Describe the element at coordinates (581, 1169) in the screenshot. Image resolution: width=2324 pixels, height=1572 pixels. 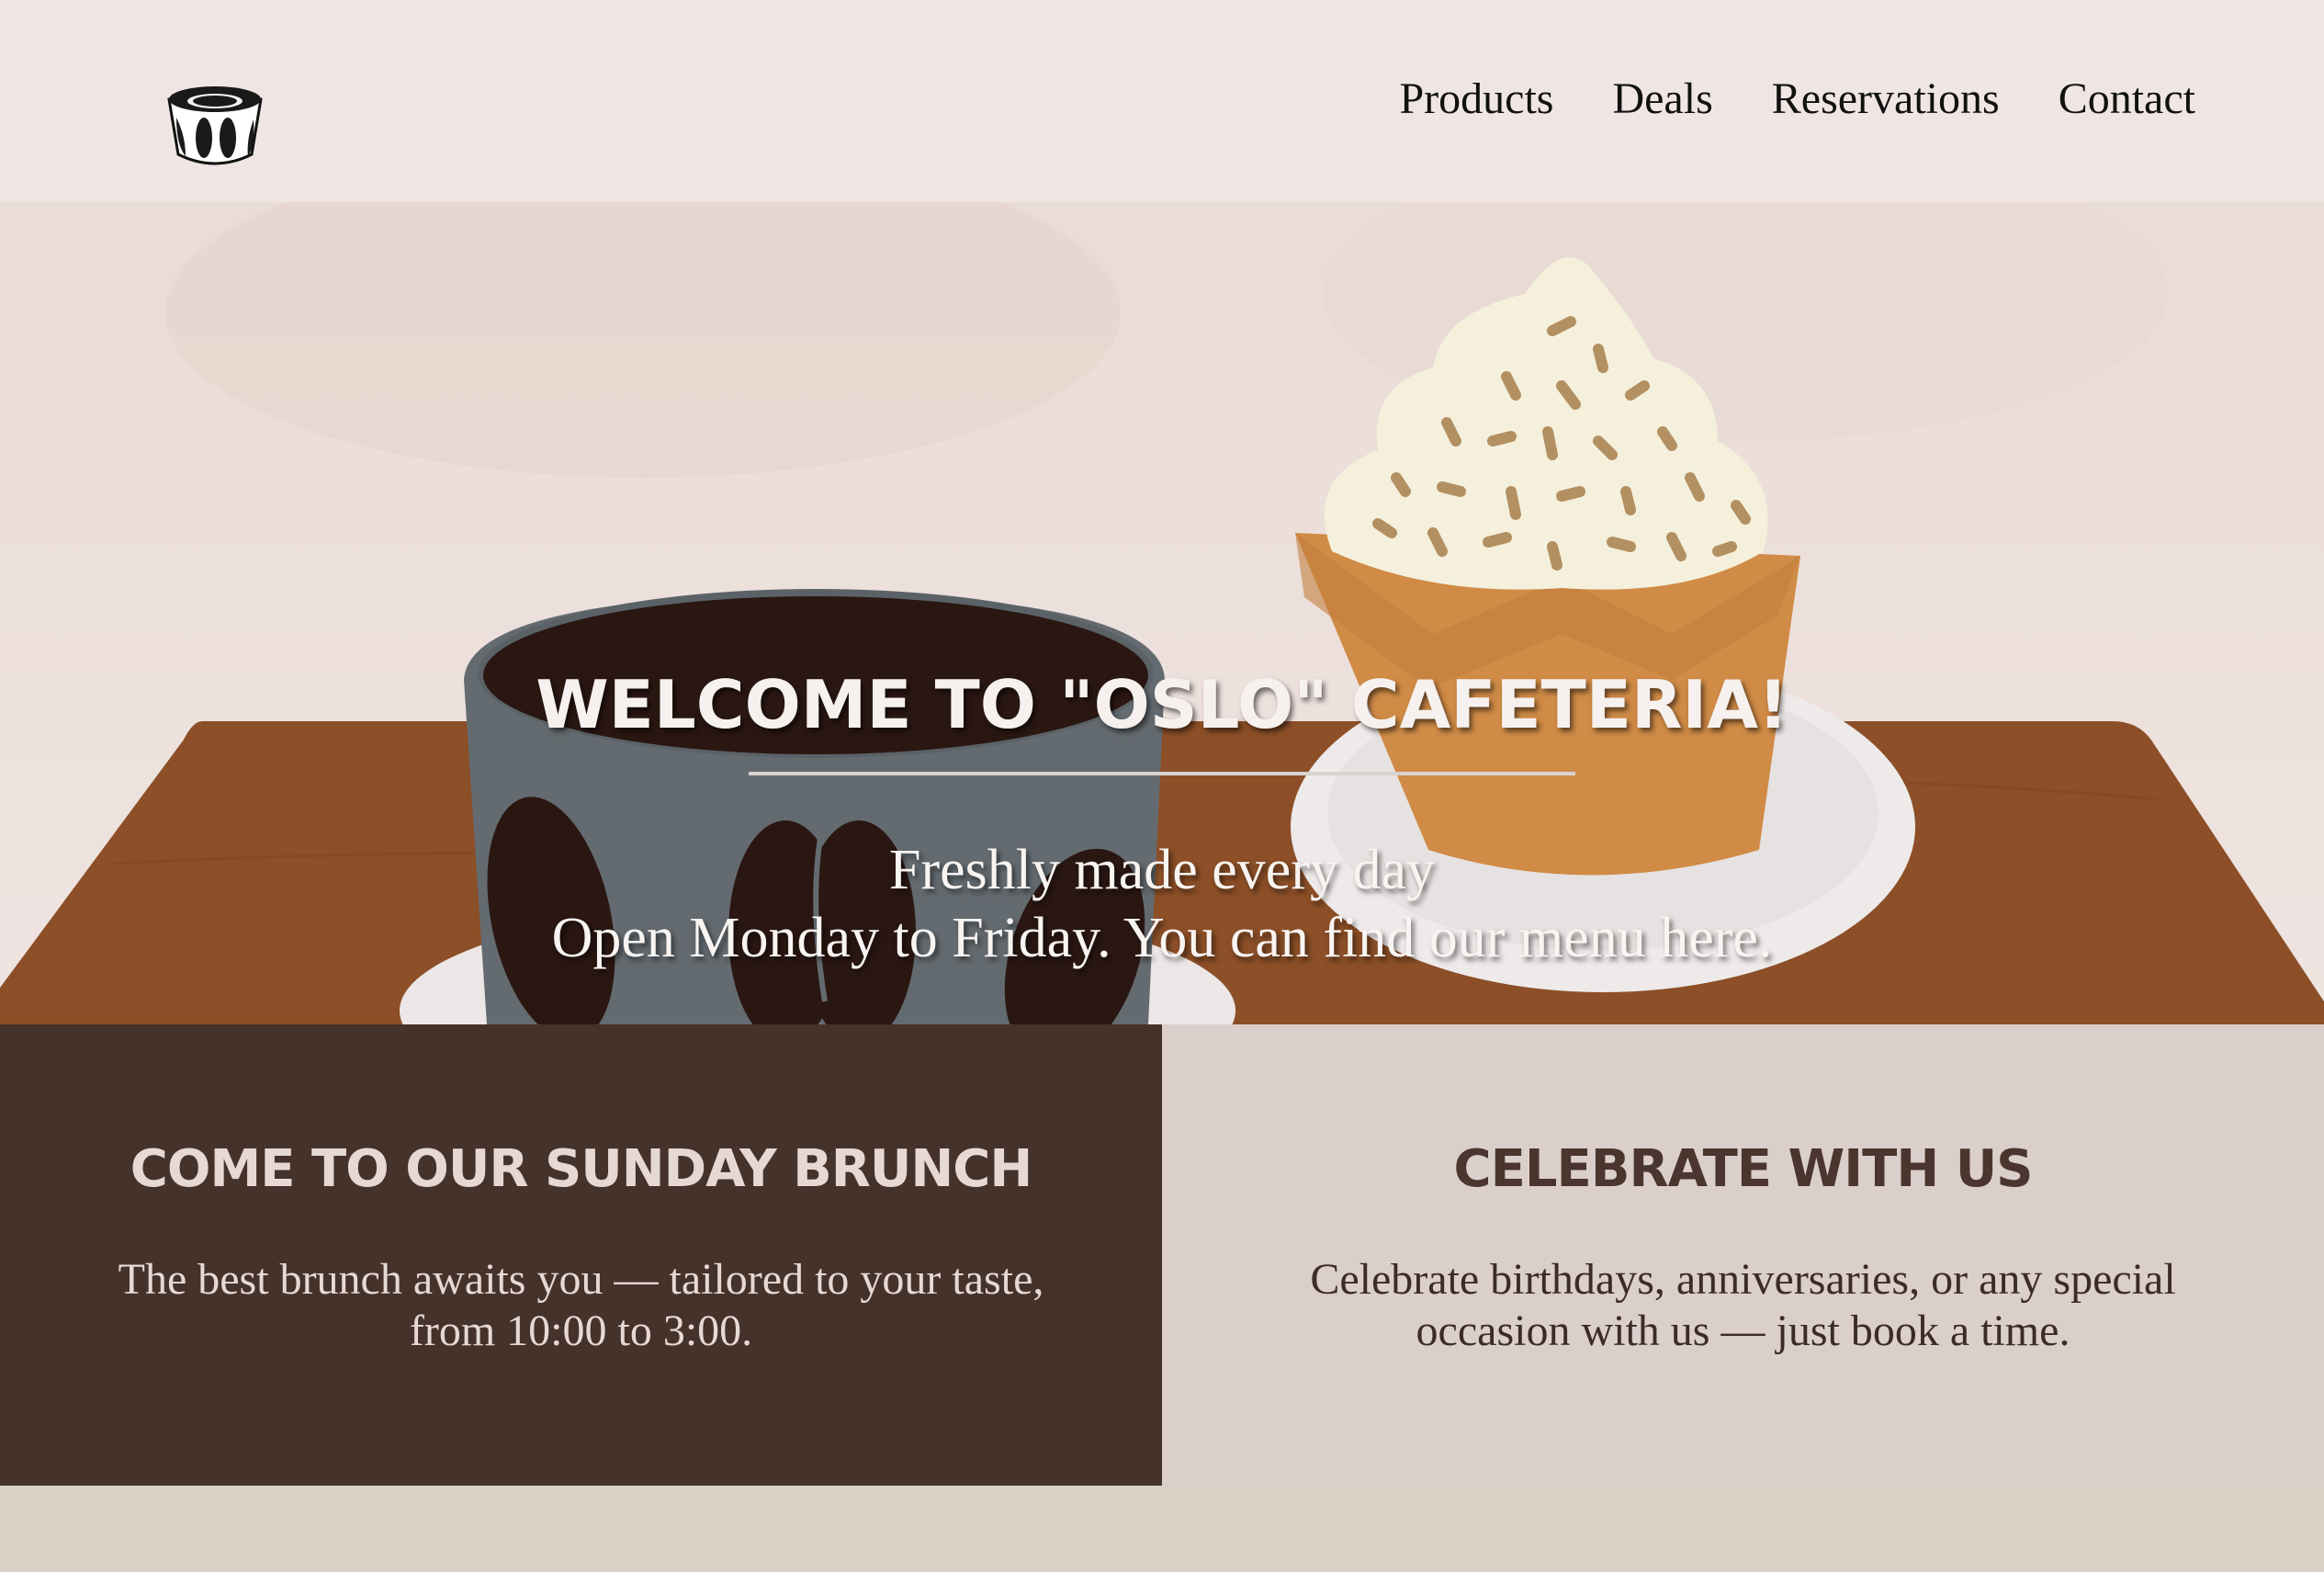
I see `brunch-promo-title: COME TO OUR SUNDAY BRUNCH` at that location.